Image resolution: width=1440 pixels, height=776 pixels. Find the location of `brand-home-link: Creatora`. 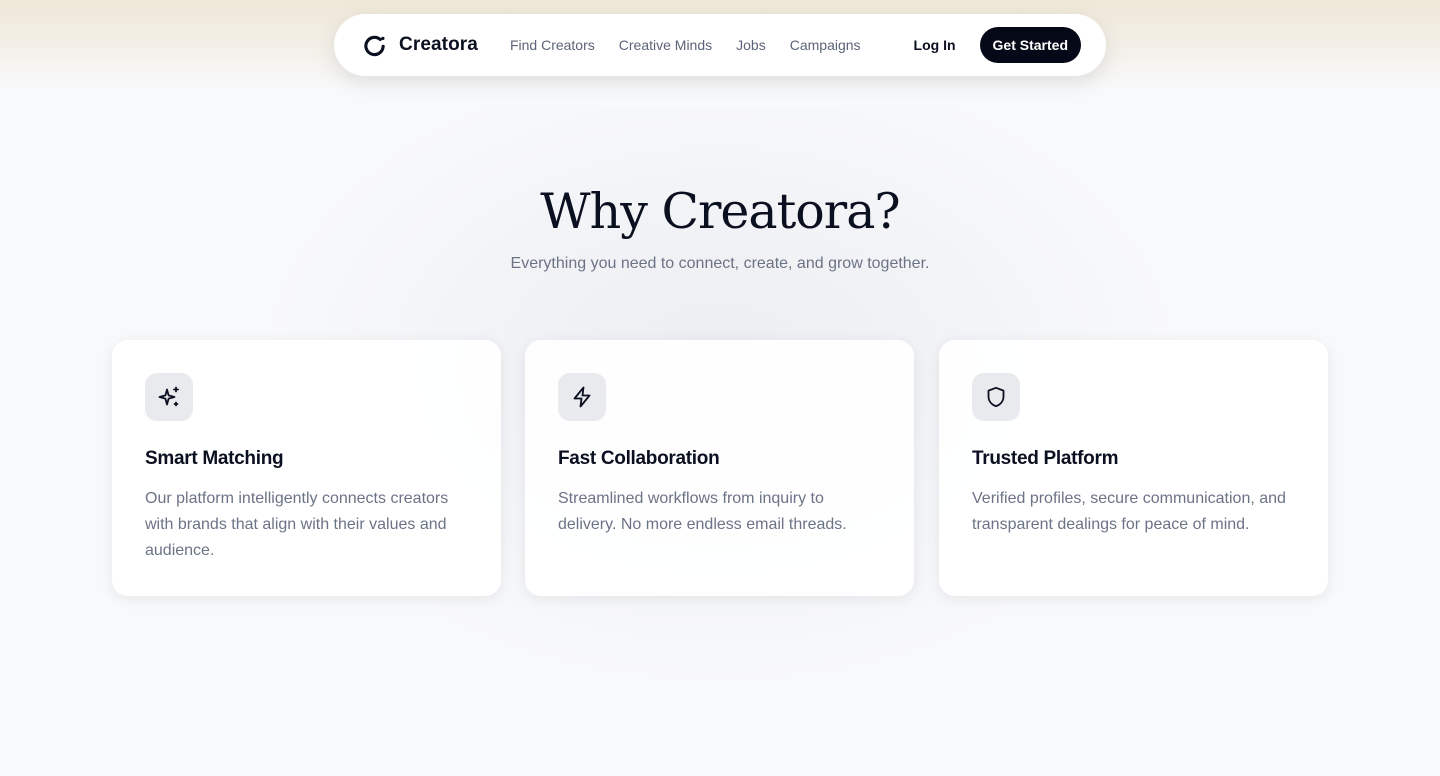

brand-home-link: Creatora is located at coordinates (420, 45).